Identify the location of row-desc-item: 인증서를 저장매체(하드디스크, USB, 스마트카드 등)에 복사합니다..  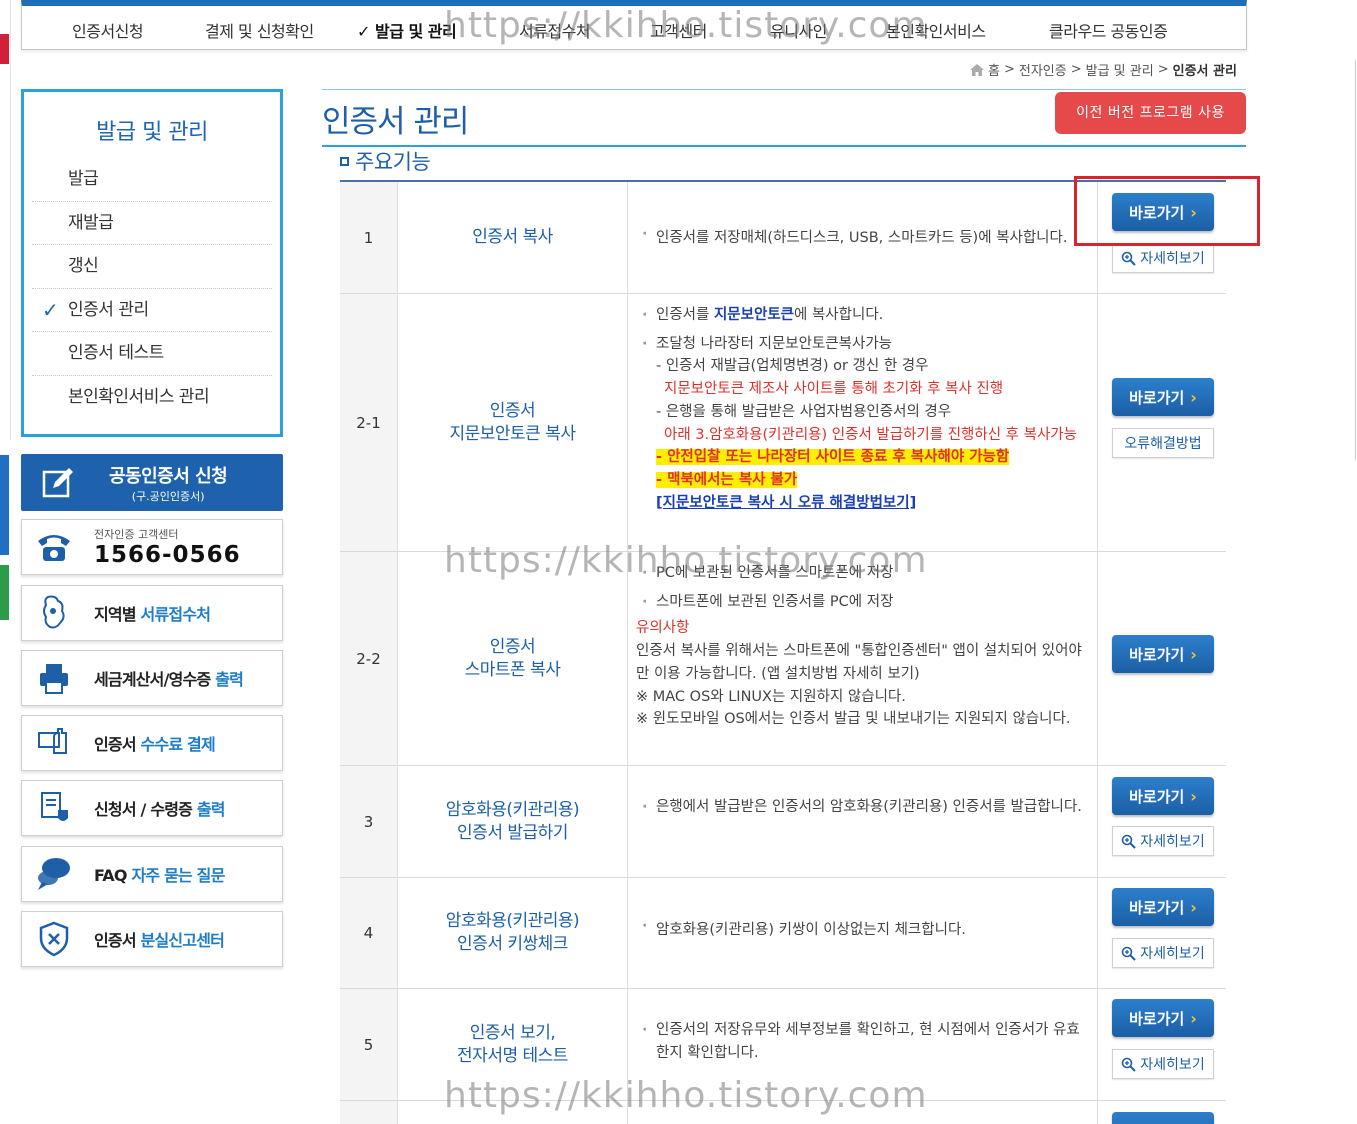
(865, 236).